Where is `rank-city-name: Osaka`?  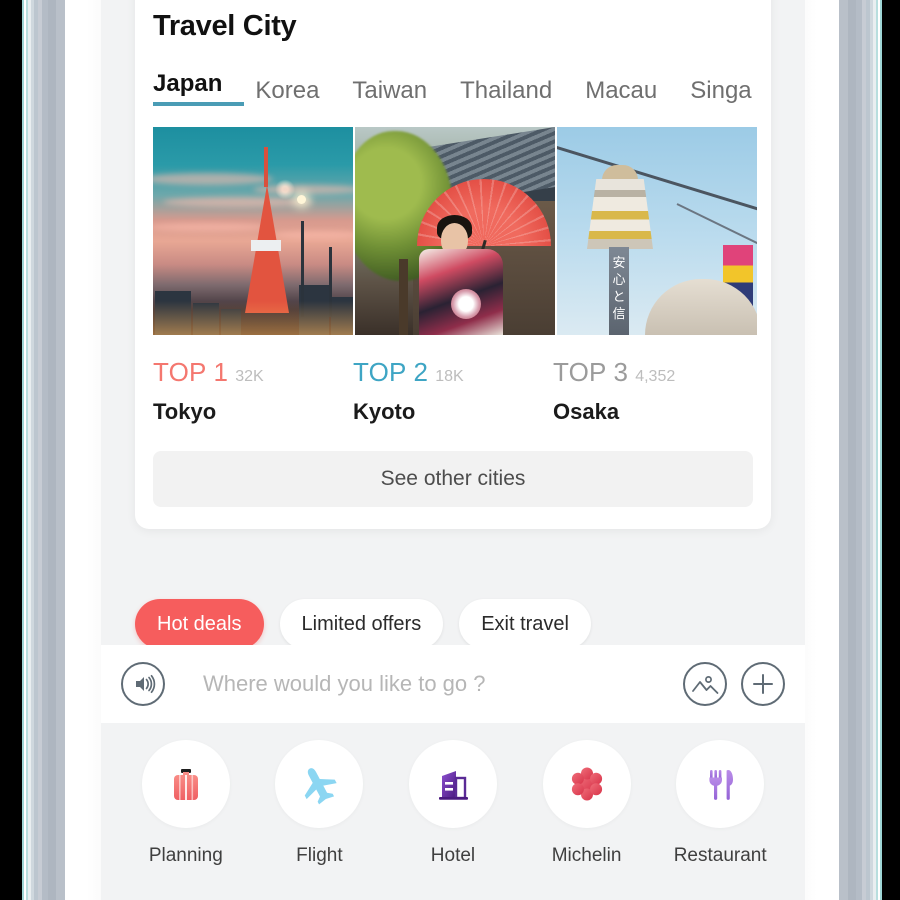 rank-city-name: Osaka is located at coordinates (586, 411).